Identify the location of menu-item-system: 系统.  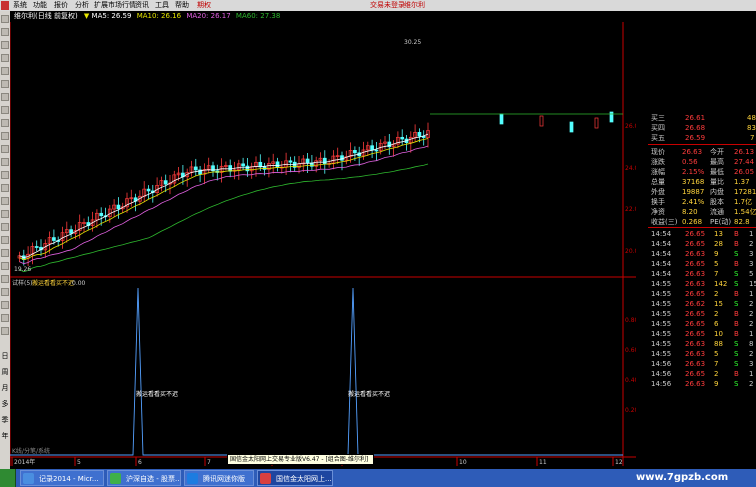
(20, 5).